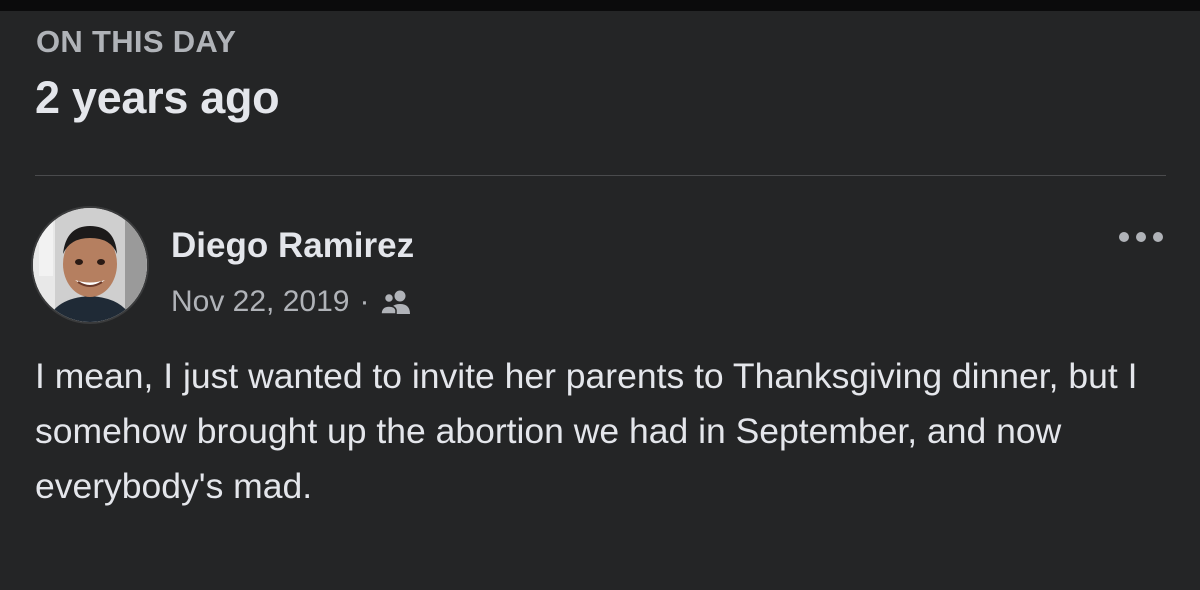 The image size is (1200, 590). What do you see at coordinates (90, 265) in the screenshot?
I see `avatar` at bounding box center [90, 265].